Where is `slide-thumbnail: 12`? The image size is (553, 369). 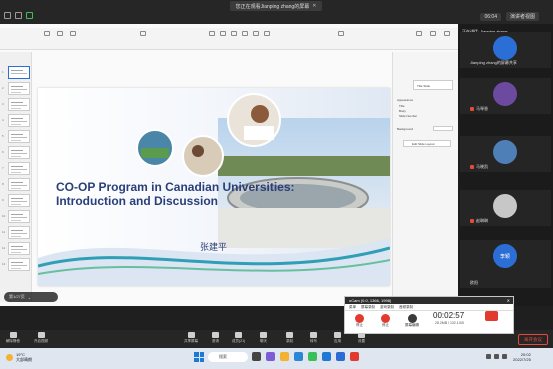 slide-thumbnail: 12 is located at coordinates (16, 248).